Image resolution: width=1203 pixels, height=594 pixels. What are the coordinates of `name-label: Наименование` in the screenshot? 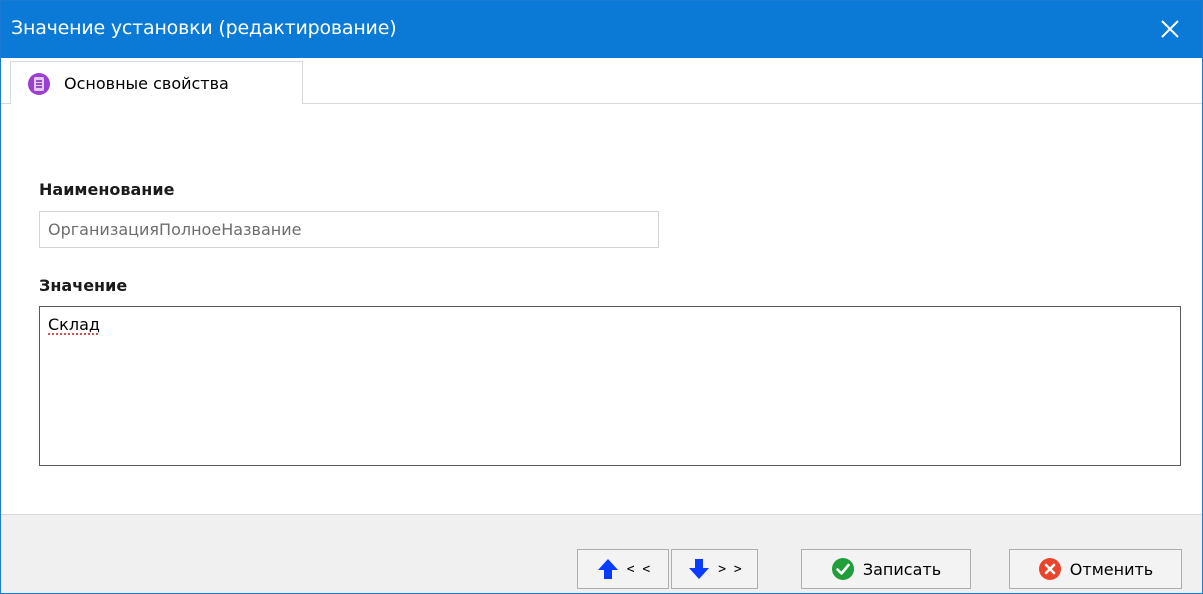 It's located at (107, 189).